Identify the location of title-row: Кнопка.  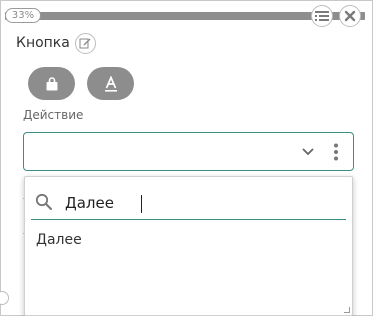
(56, 43).